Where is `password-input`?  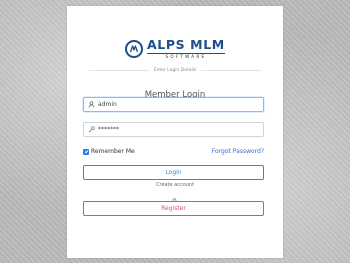 password-input is located at coordinates (178, 129).